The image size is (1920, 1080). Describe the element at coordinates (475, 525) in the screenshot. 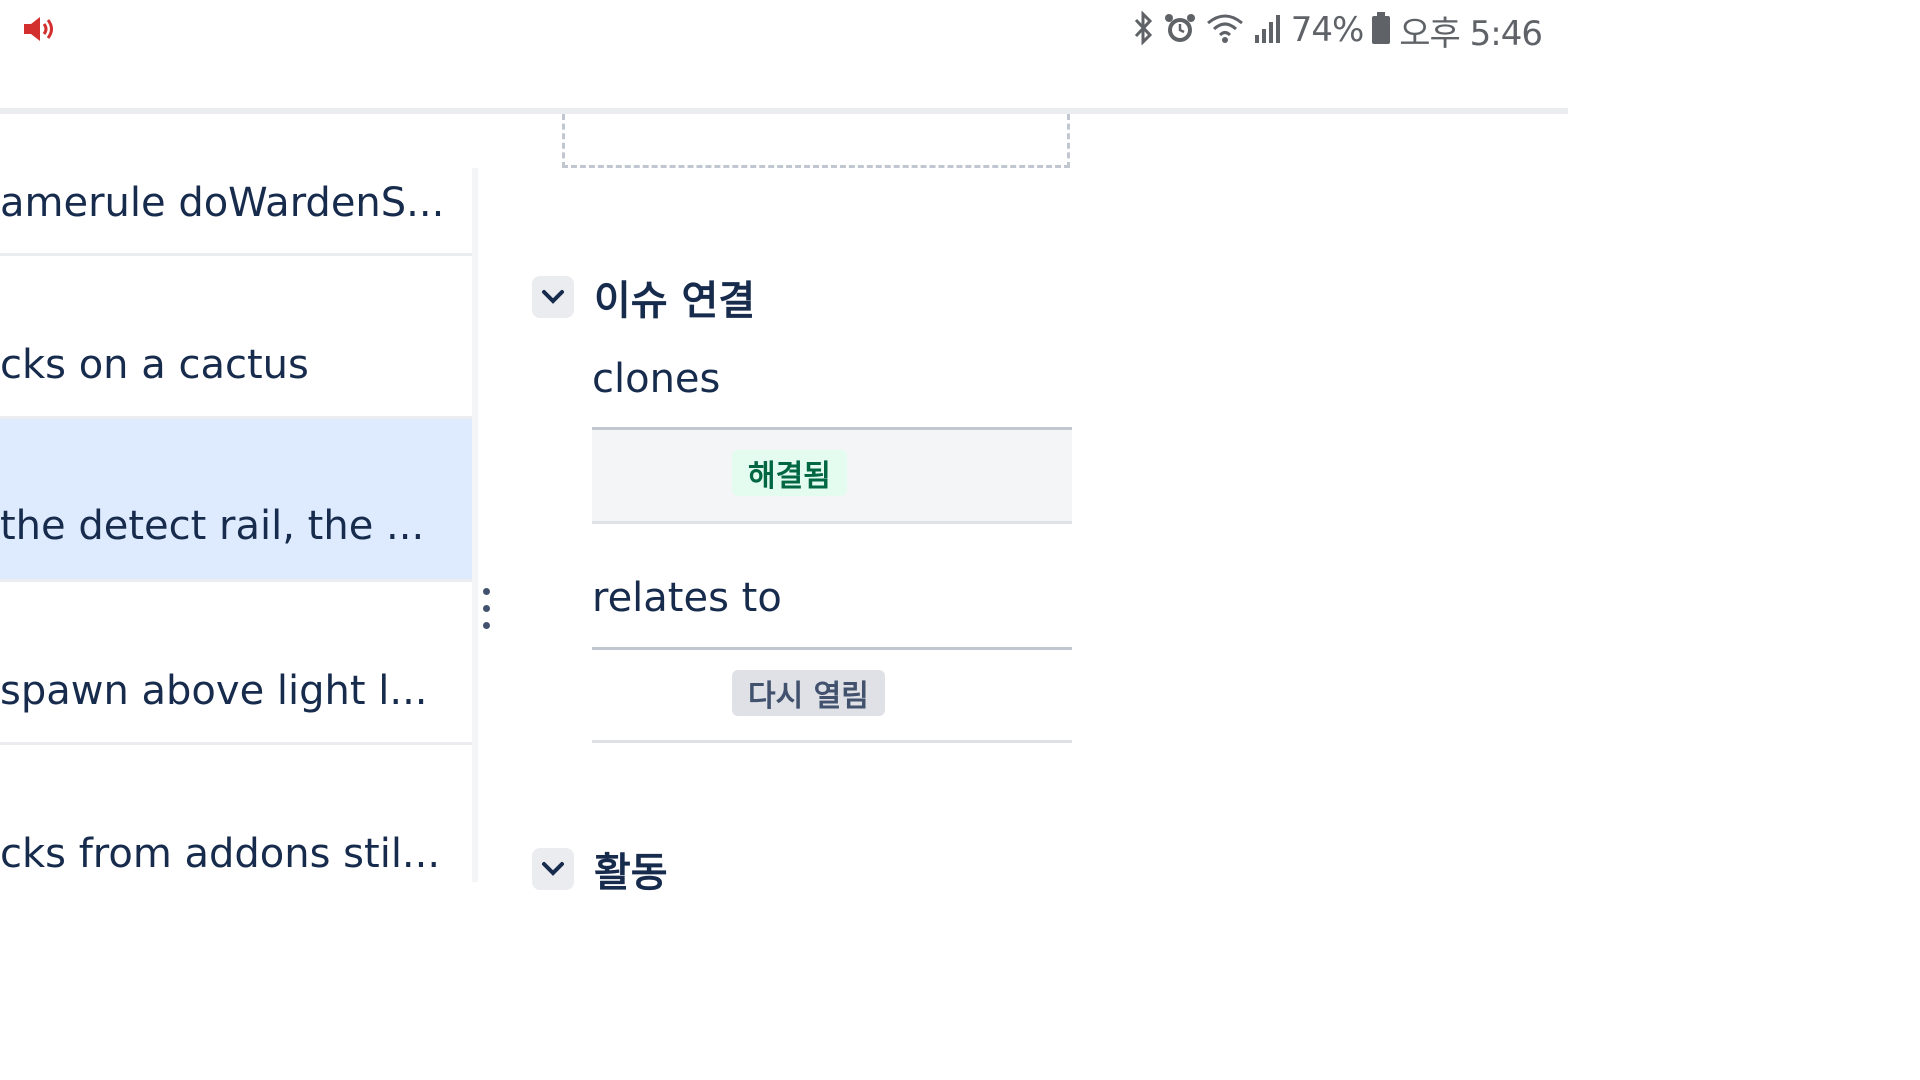

I see `panel-divider` at that location.